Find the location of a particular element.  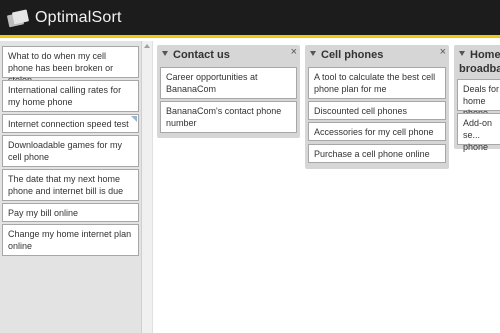

card: Pay my bill online is located at coordinates (70, 212).